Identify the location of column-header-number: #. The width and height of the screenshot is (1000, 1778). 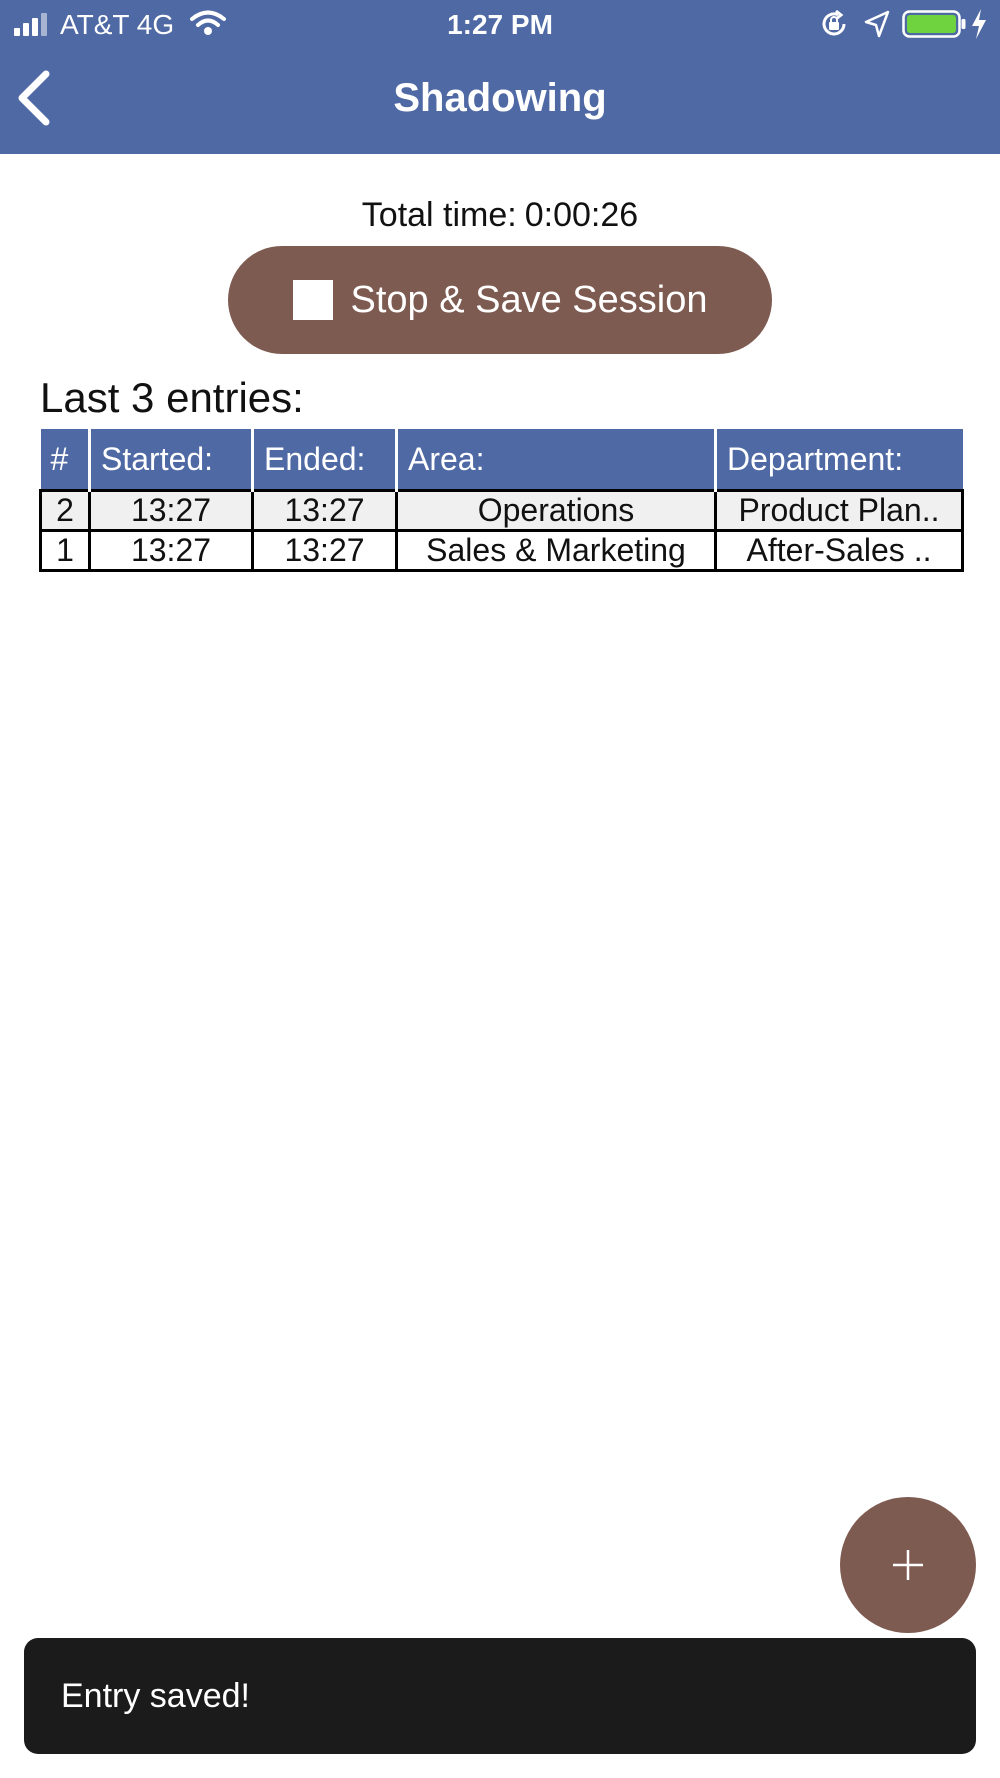
(65, 460).